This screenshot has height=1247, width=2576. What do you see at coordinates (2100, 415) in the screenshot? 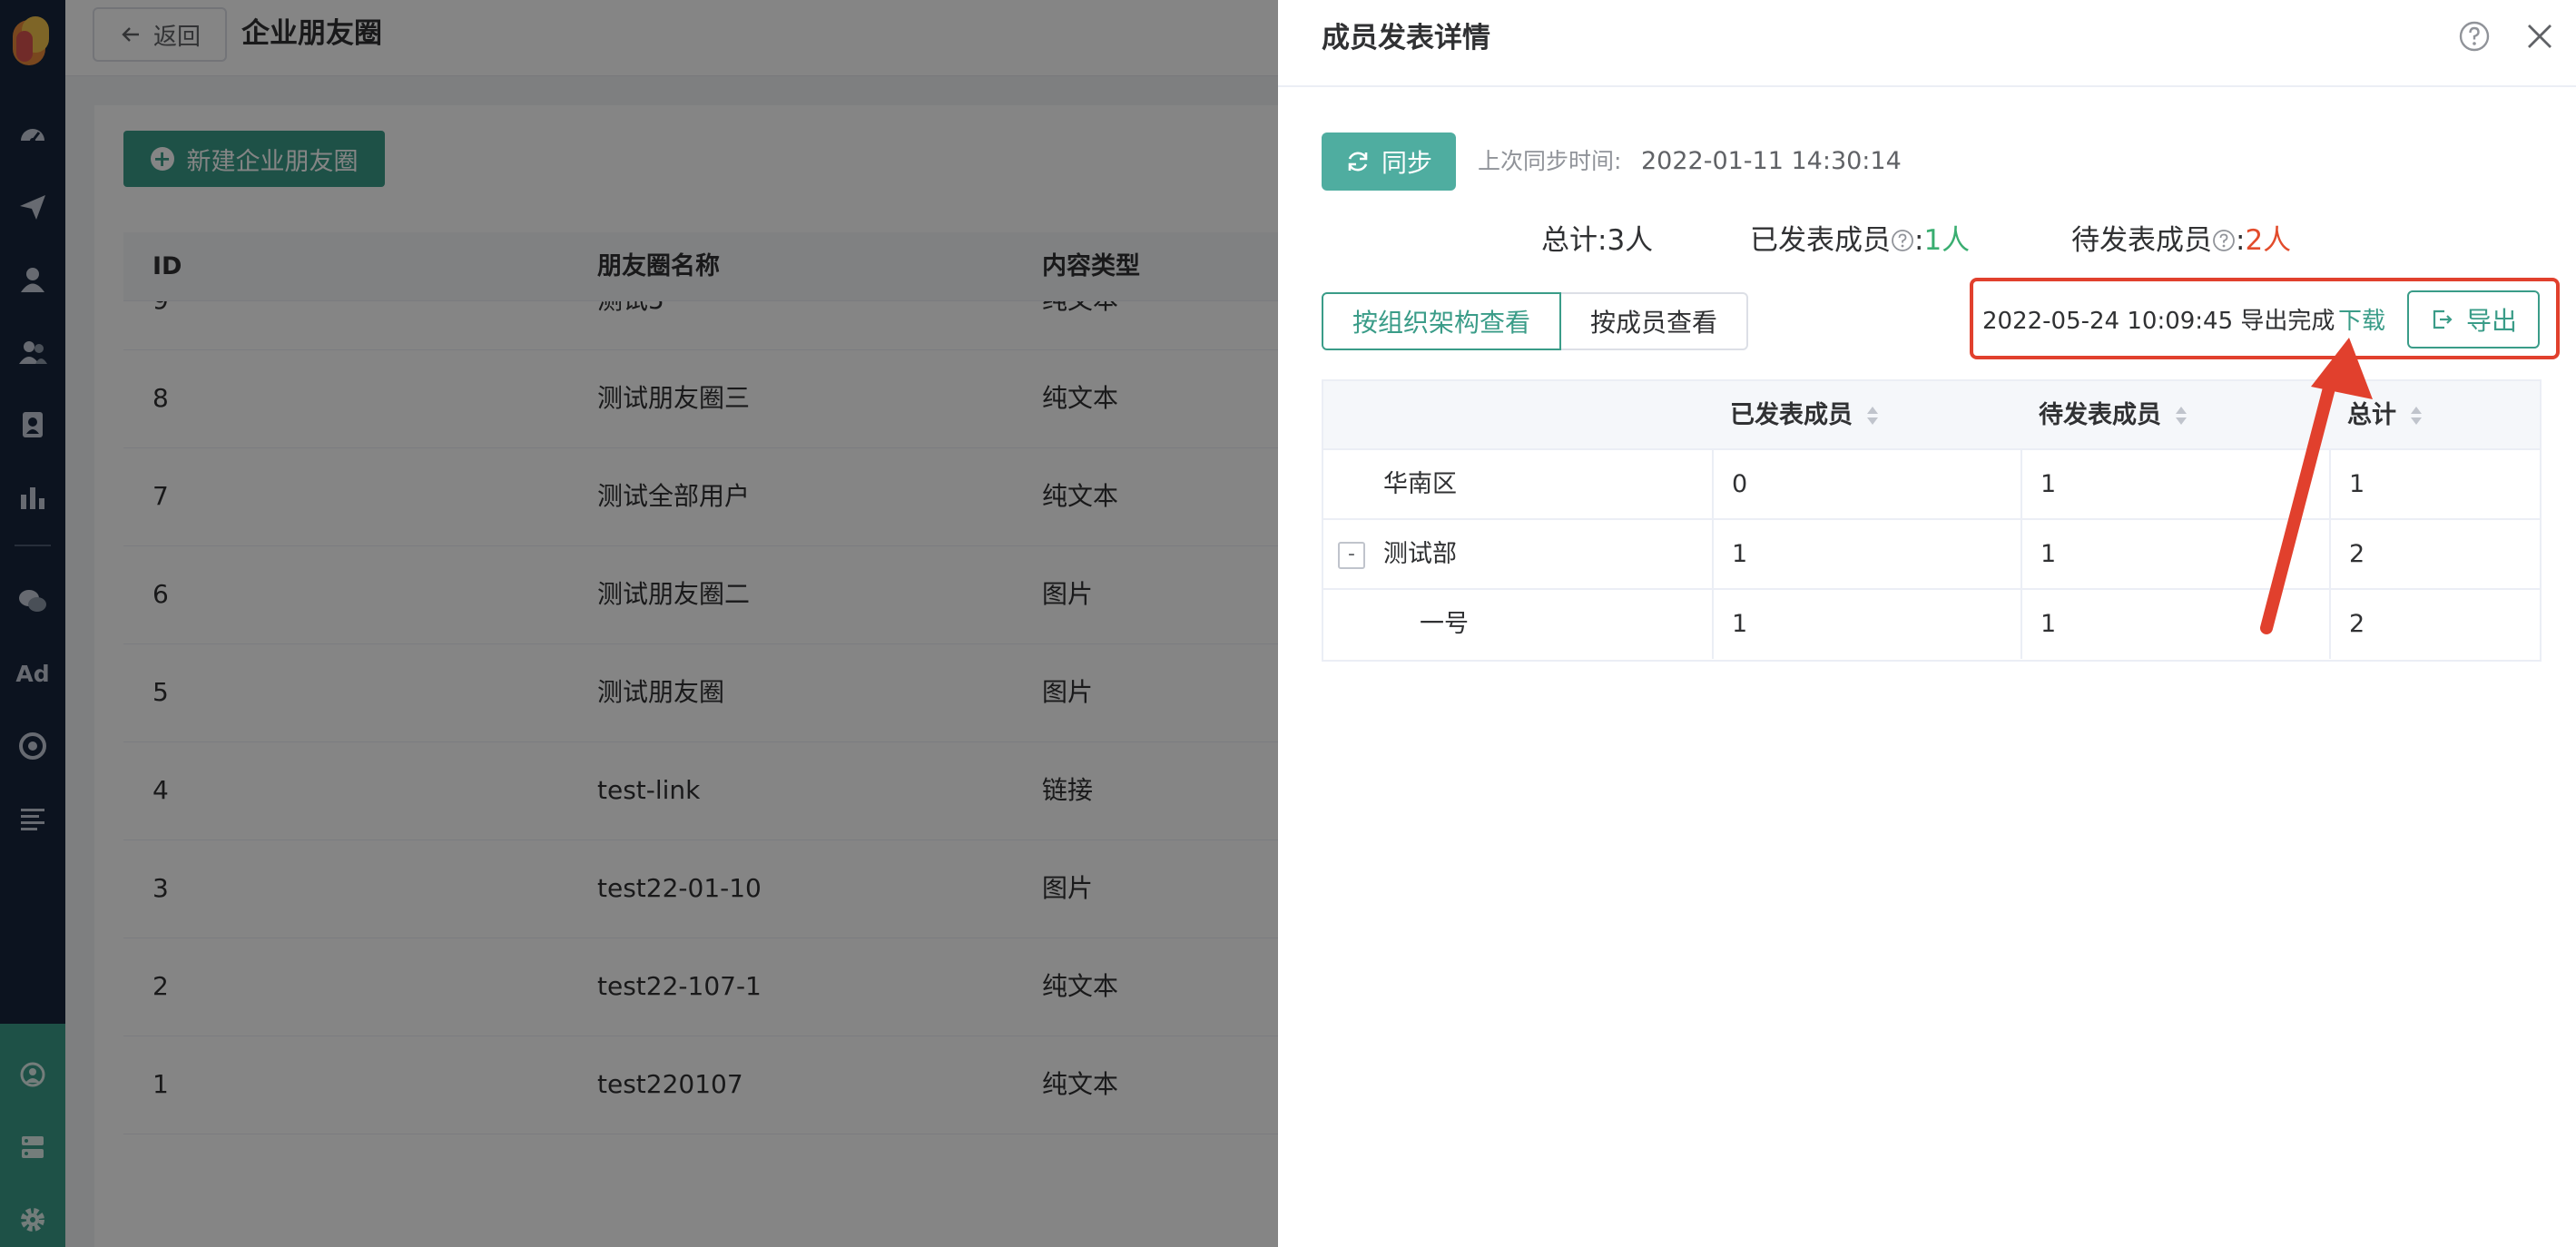
I see `column-header-pending-label: 待发表成员` at bounding box center [2100, 415].